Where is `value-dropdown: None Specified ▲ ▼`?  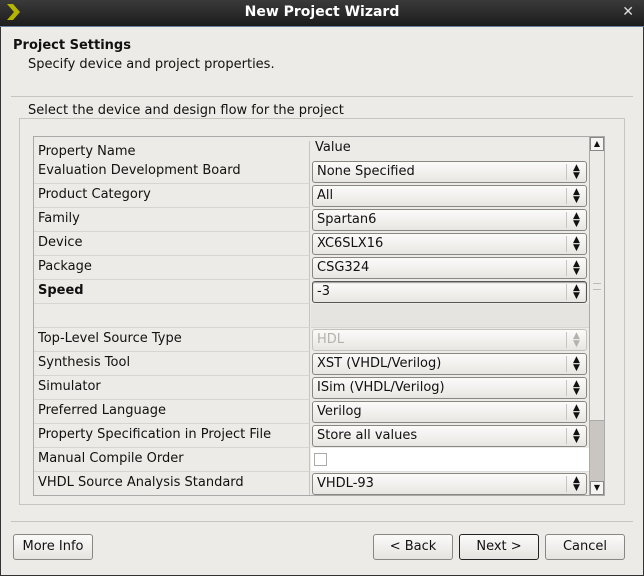 value-dropdown: None Specified ▲ ▼ is located at coordinates (449, 172).